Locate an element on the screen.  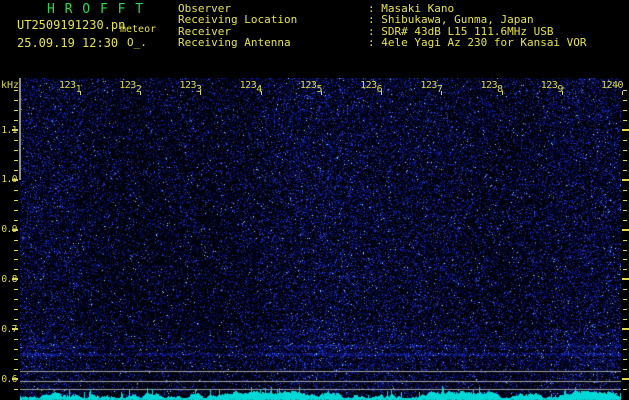
time-tick-label: 1236 is located at coordinates (371, 87).